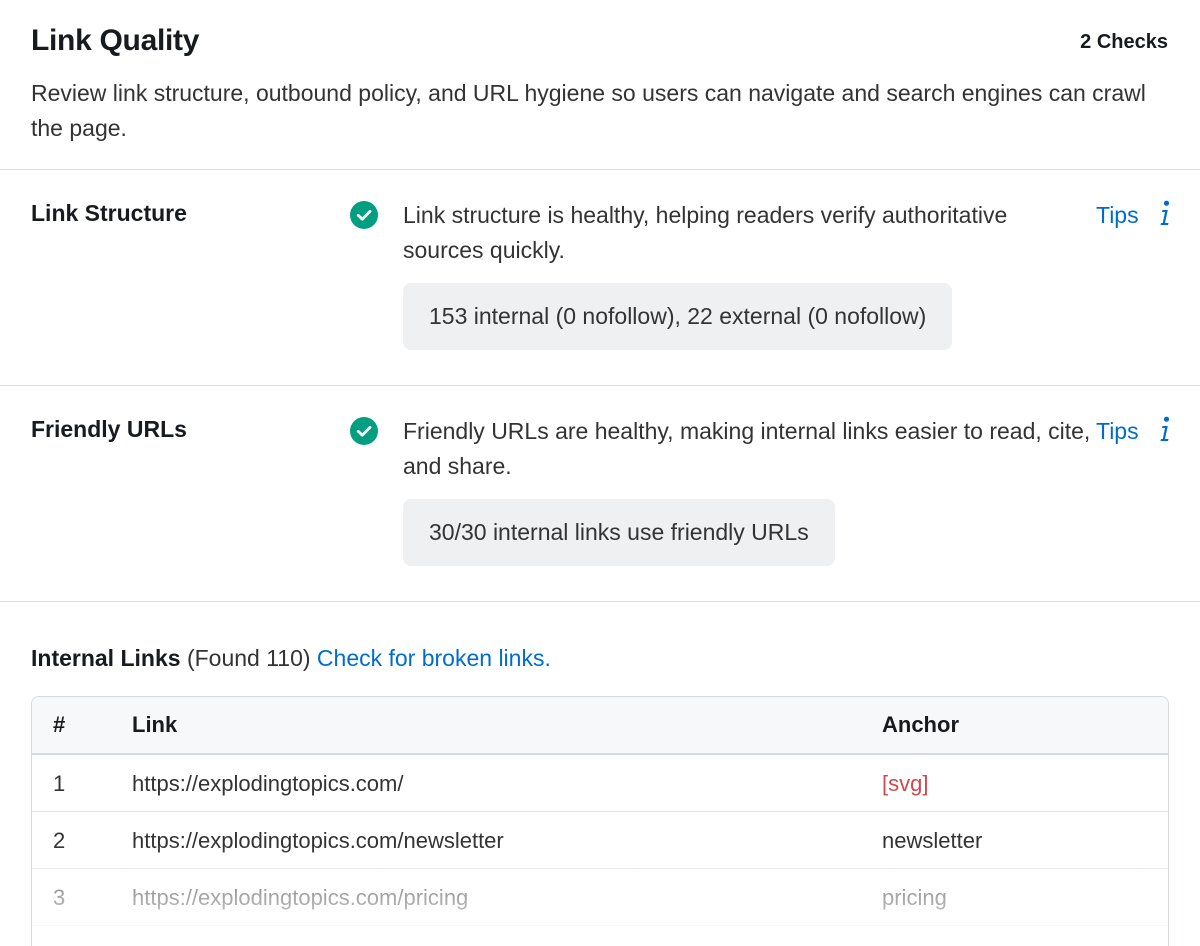  I want to click on row-link: https://explodingtopics.com/newsletter, so click(318, 840).